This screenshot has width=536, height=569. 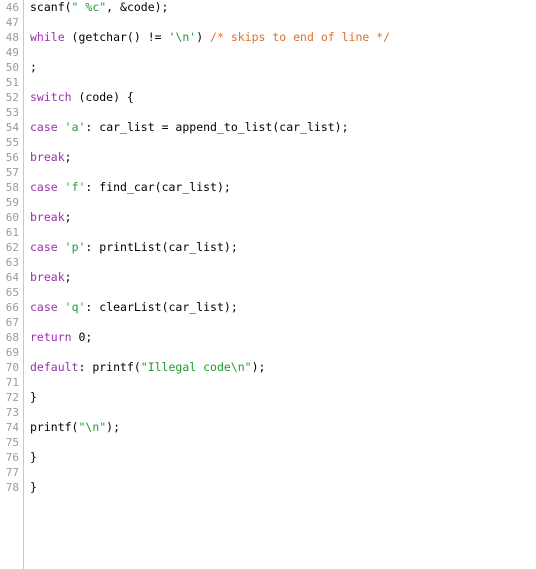 What do you see at coordinates (268, 97) in the screenshot?
I see `code-line: 52 switch (code) {` at bounding box center [268, 97].